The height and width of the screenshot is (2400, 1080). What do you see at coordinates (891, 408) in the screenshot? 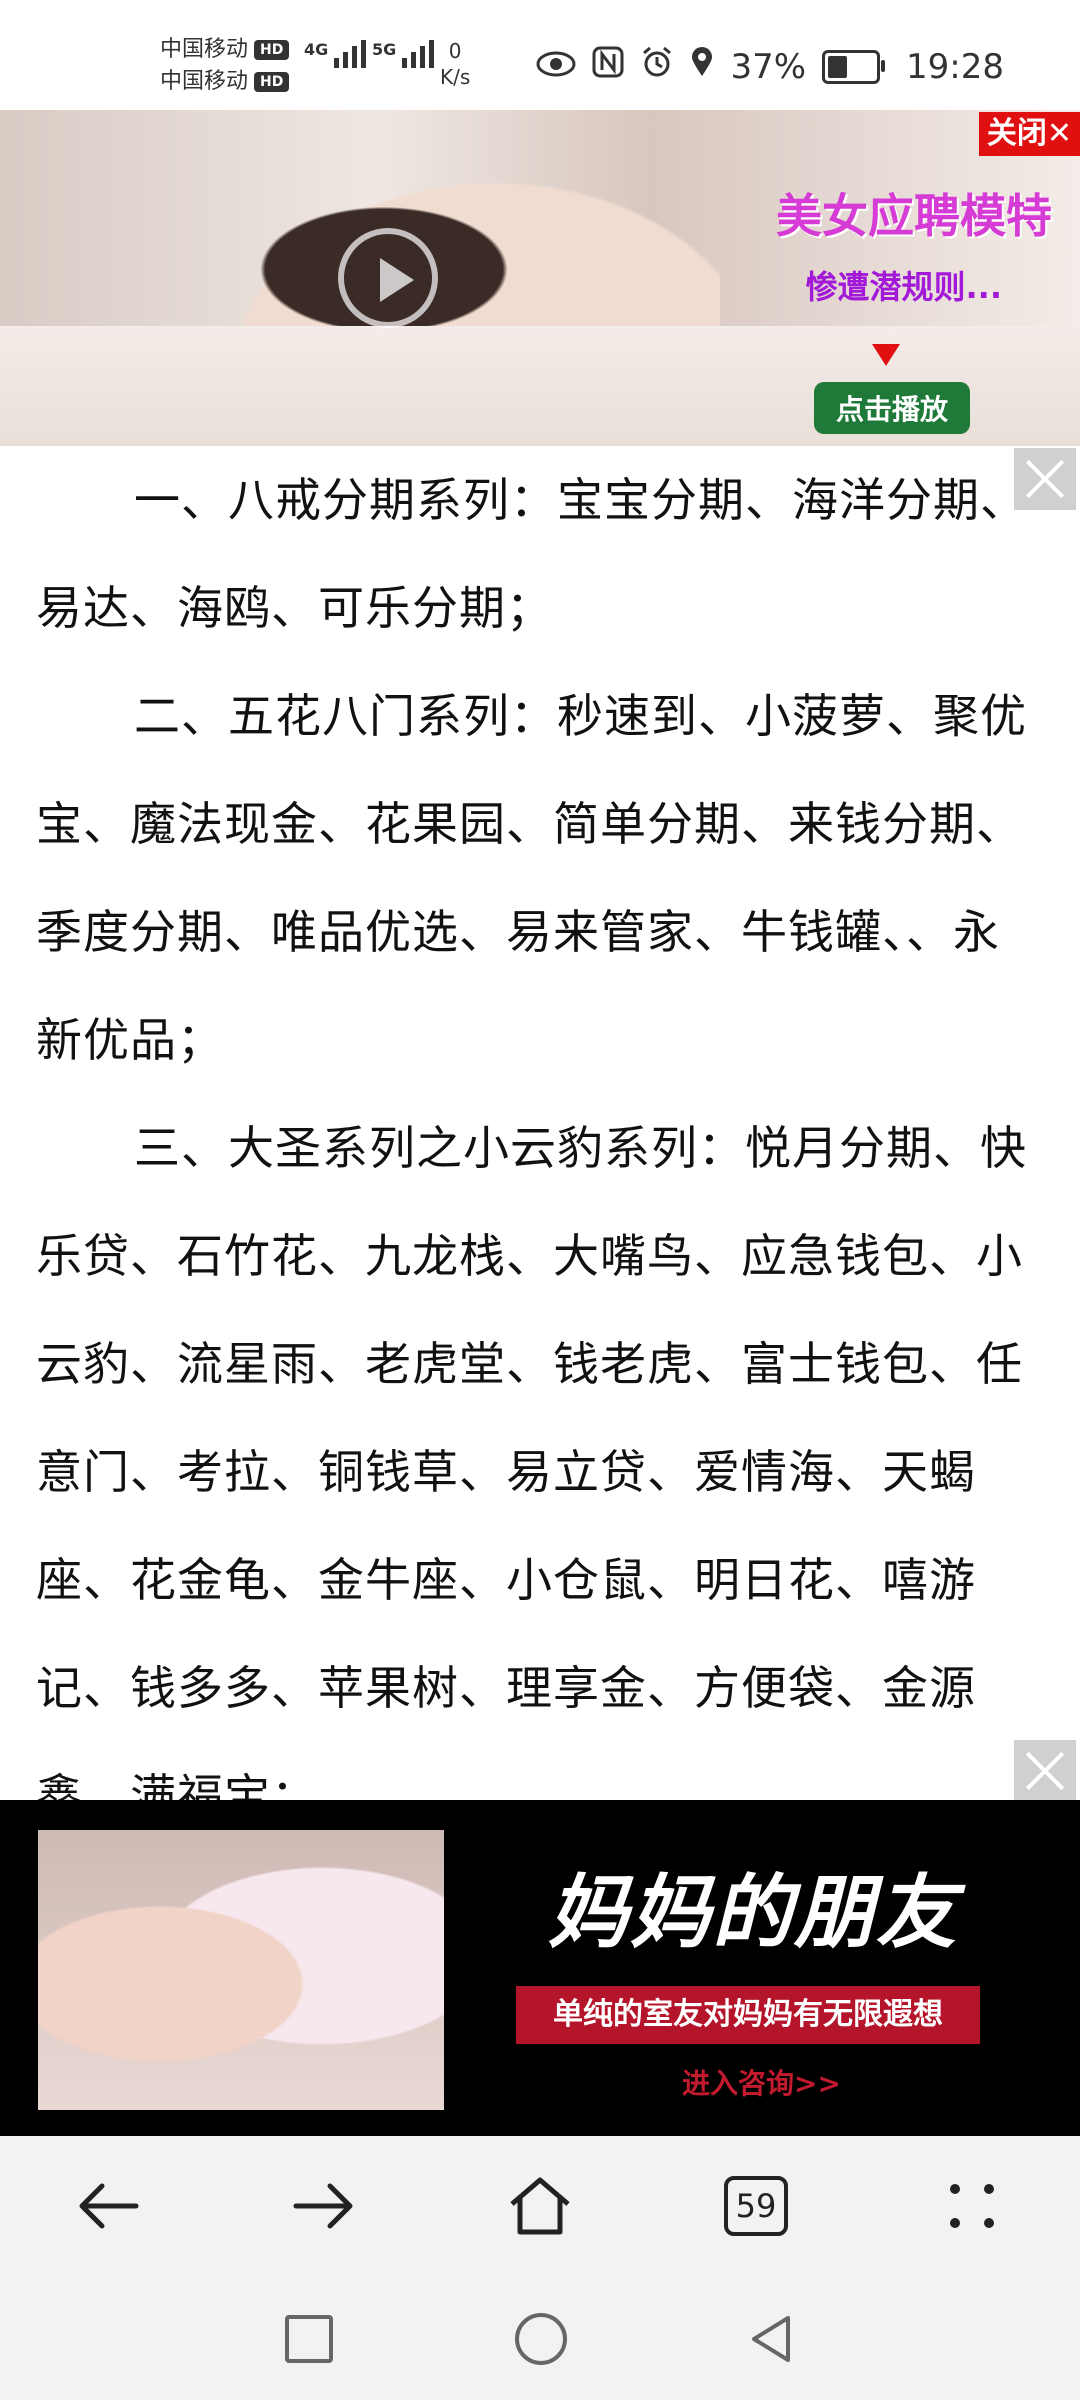
I see `ad-play-button: 点击播放` at bounding box center [891, 408].